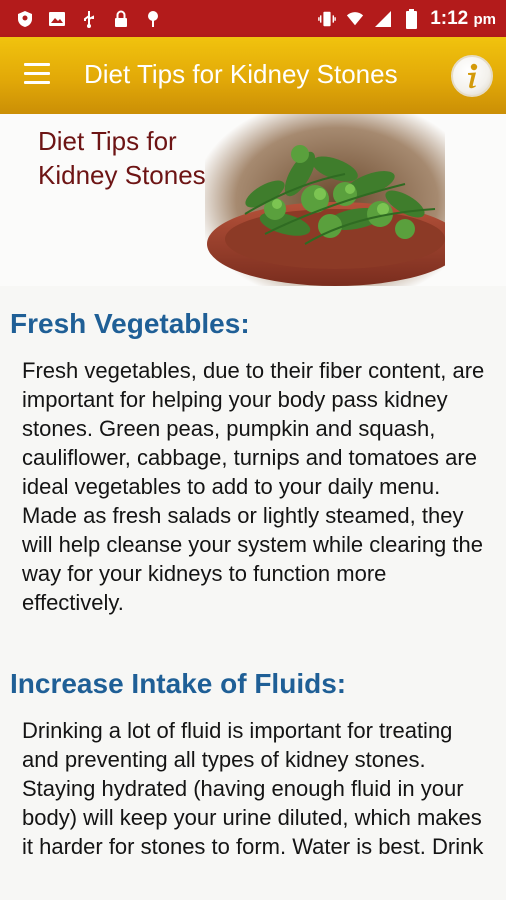 Image resolution: width=506 pixels, height=900 pixels. I want to click on battery-icon, so click(411, 18).